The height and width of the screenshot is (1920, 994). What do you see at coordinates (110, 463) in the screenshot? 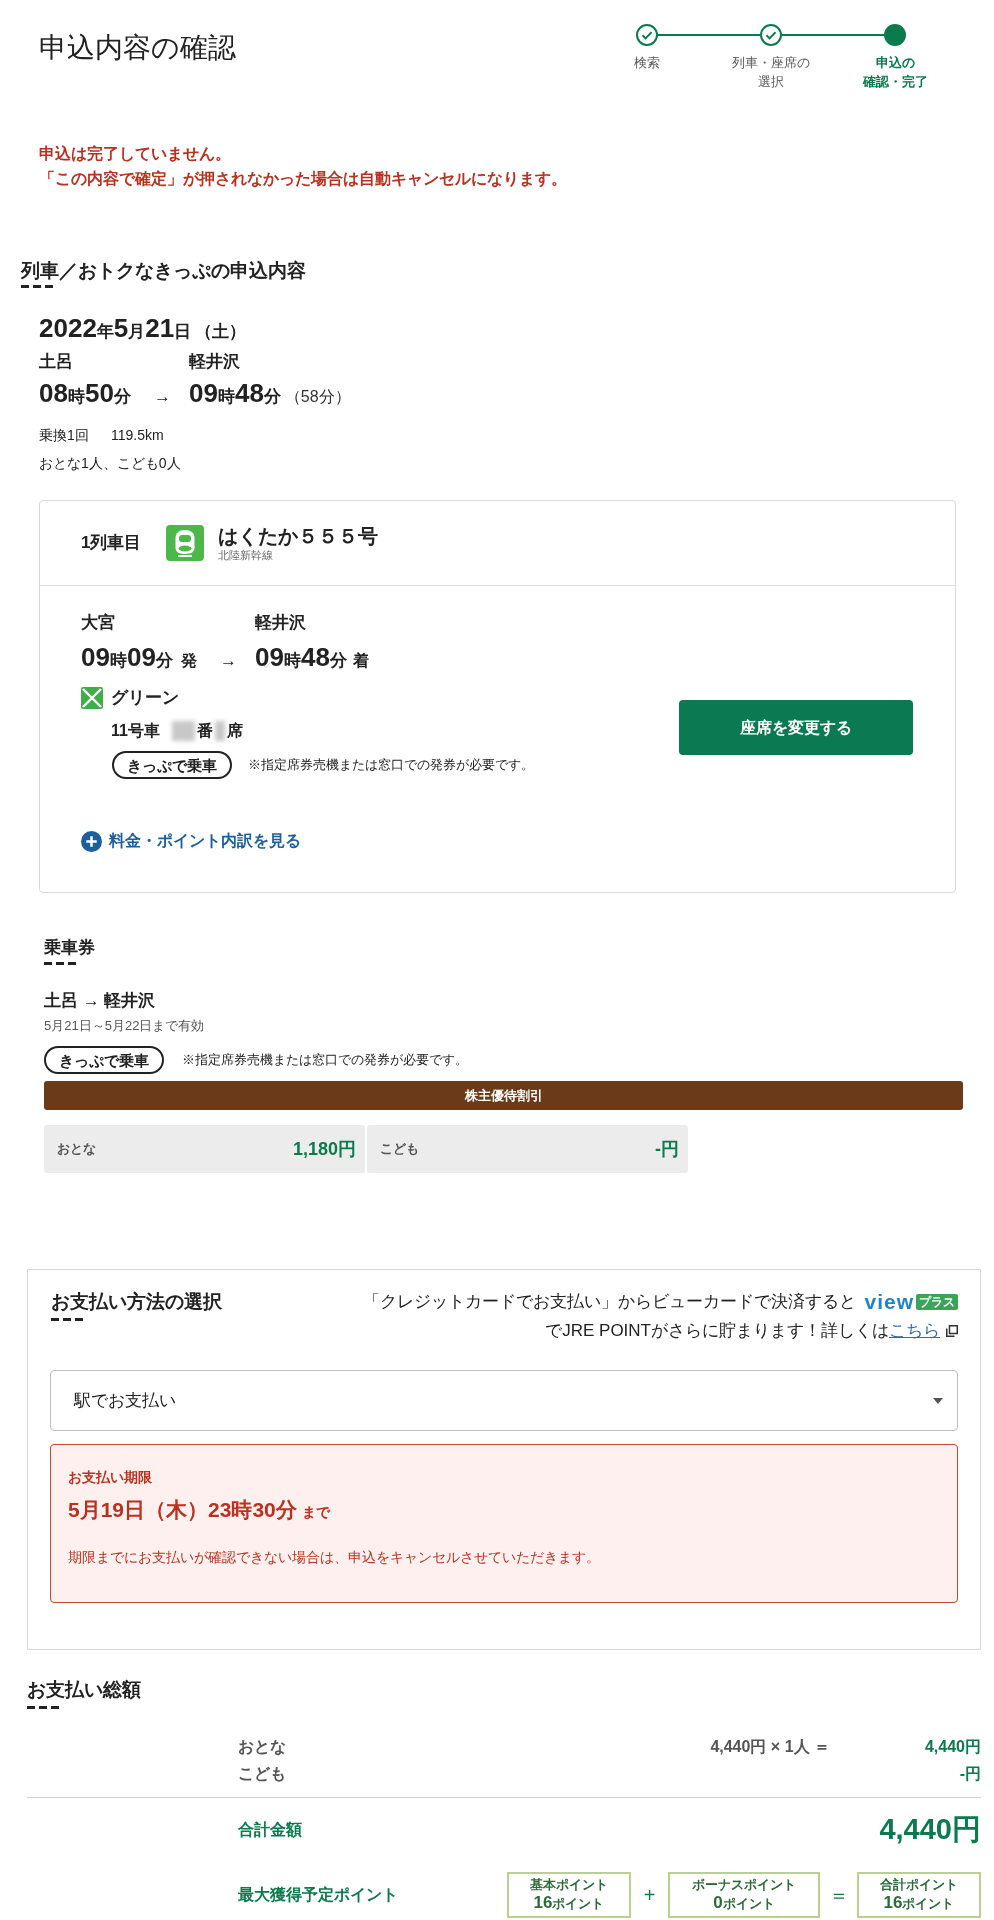
I see `passenger-count: おとな1人、こども0人` at bounding box center [110, 463].